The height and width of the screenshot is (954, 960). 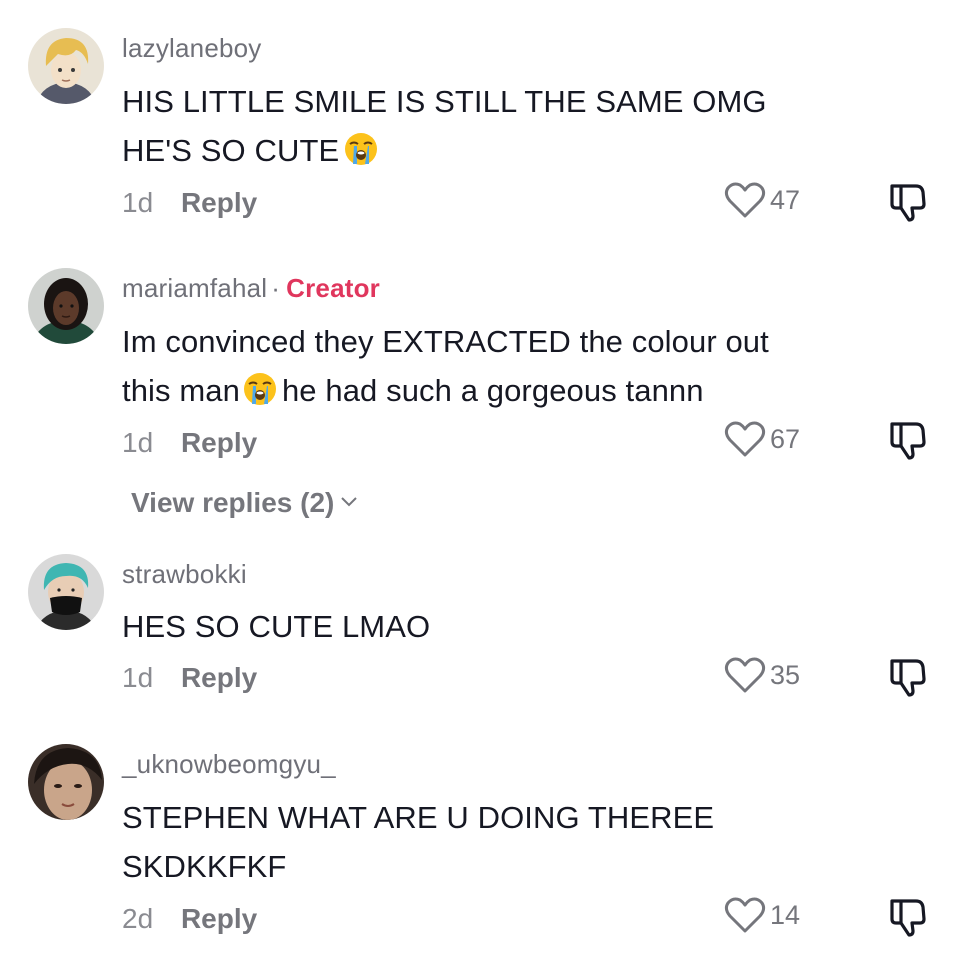 I want to click on like-count: 35, so click(x=785, y=674).